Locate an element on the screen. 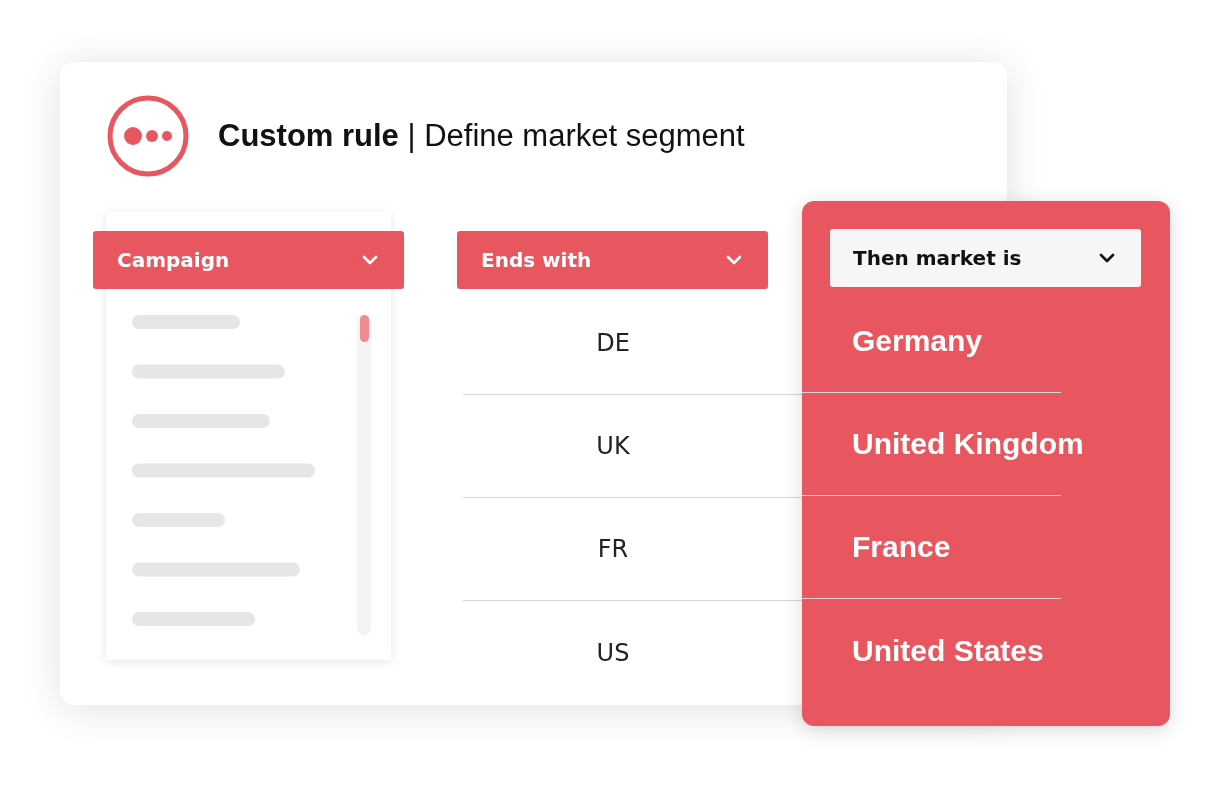 Image resolution: width=1230 pixels, height=787 pixels. suffix-value: FR is located at coordinates (613, 549).